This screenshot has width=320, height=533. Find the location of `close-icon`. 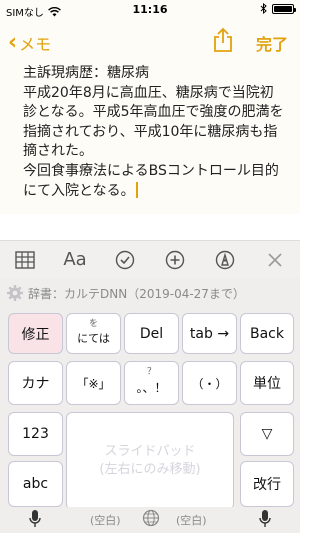

close-icon is located at coordinates (275, 259).